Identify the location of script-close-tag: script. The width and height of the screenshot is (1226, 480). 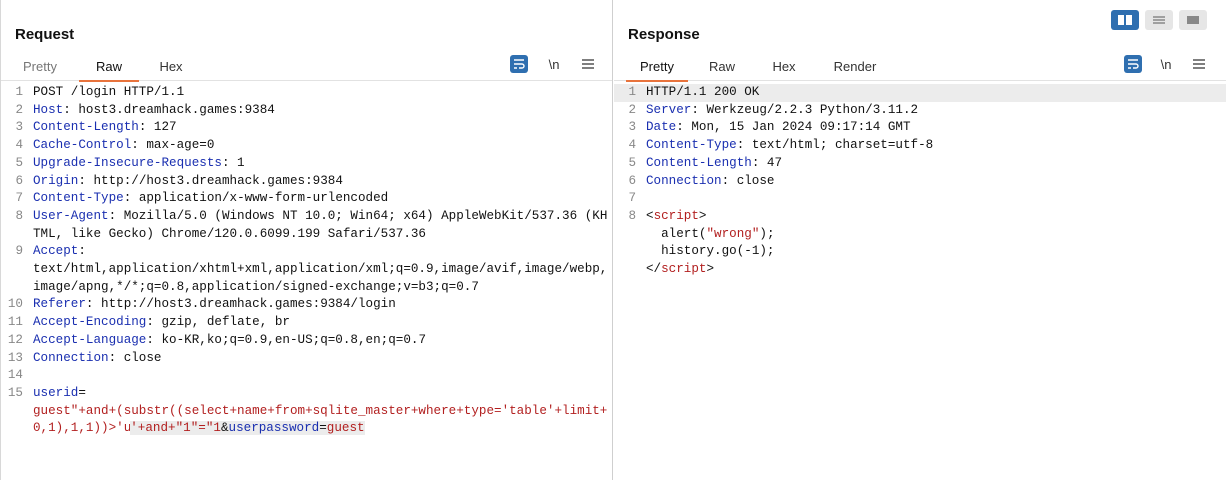
(684, 269).